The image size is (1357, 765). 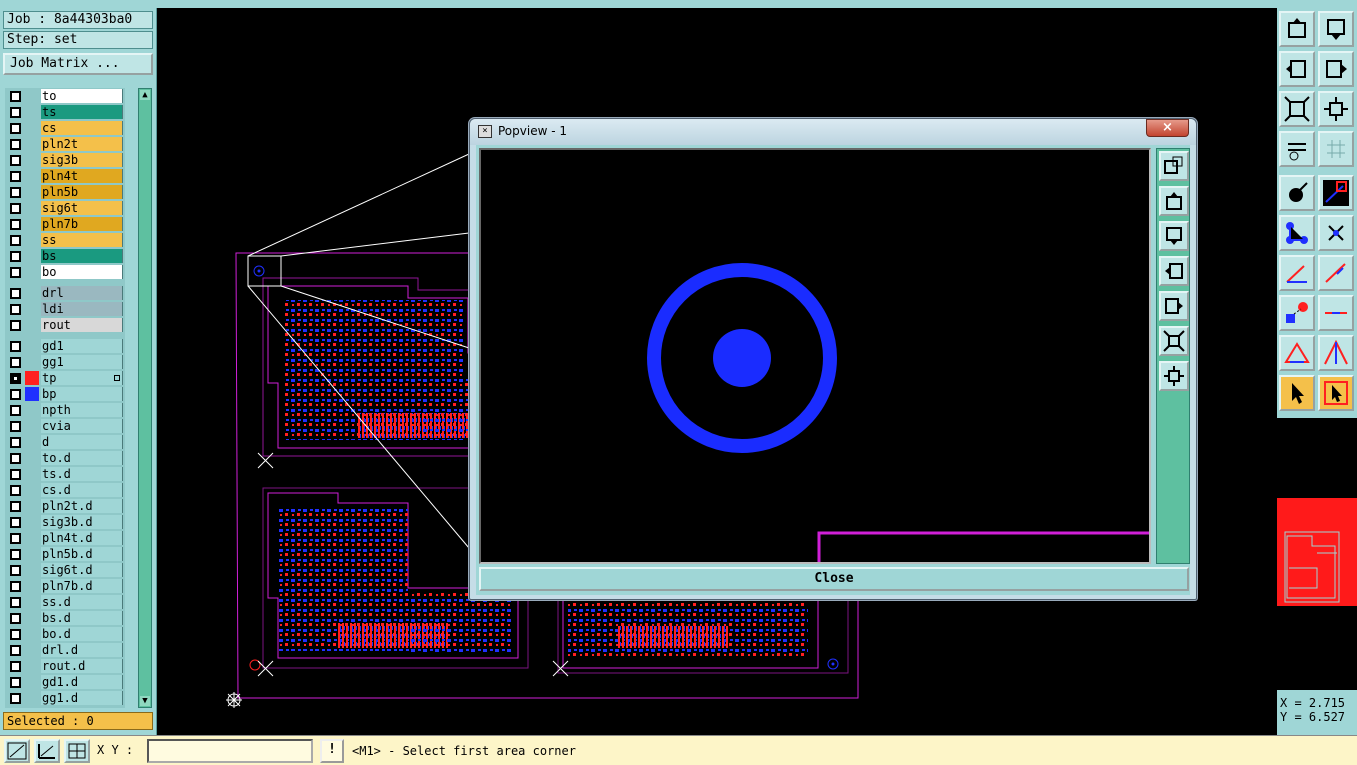 What do you see at coordinates (65, 160) in the screenshot?
I see `layer-row: sig3b` at bounding box center [65, 160].